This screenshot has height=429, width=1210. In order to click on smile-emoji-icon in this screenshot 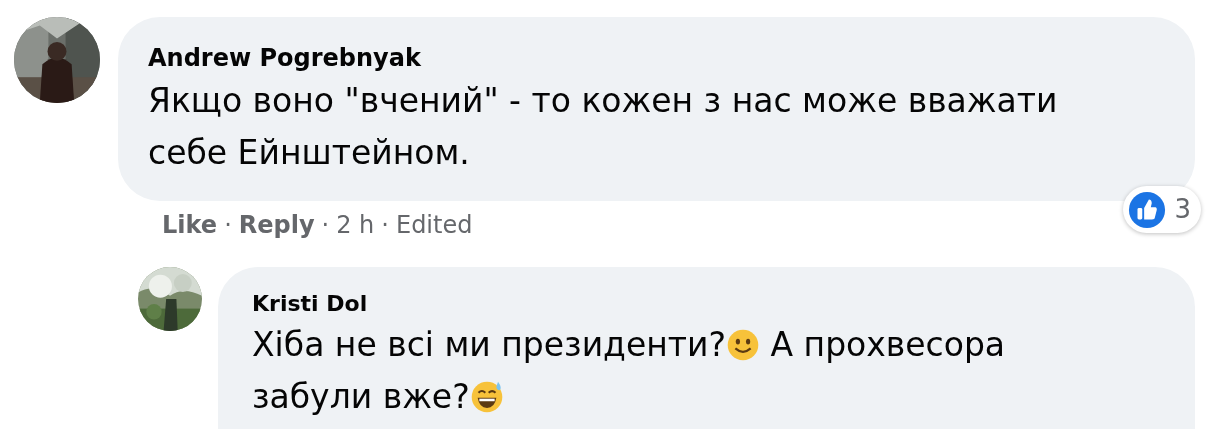, I will do `click(743, 345)`.